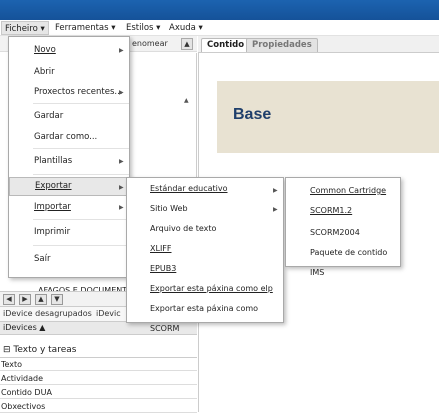 The image size is (439, 413). What do you see at coordinates (98, 364) in the screenshot?
I see `idevice-item: Texto` at bounding box center [98, 364].